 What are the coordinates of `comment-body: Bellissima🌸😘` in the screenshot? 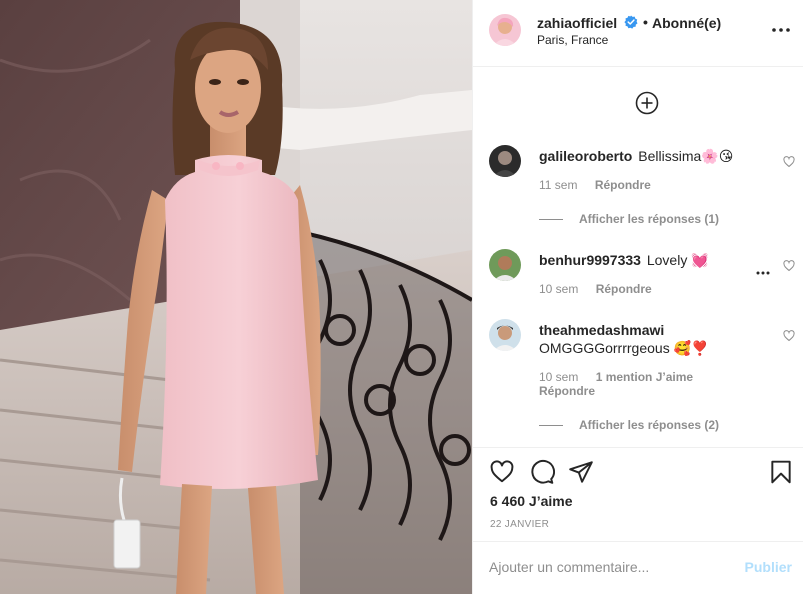 It's located at (686, 156).